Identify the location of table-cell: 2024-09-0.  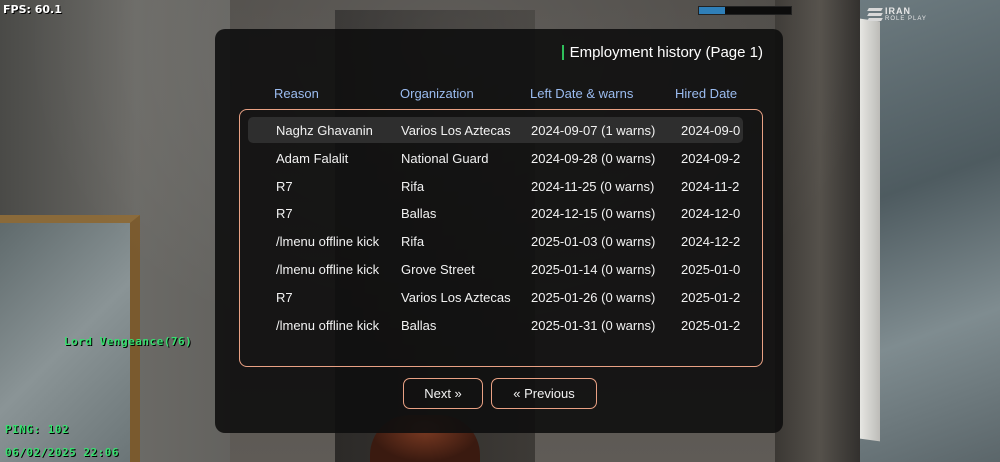
(711, 130).